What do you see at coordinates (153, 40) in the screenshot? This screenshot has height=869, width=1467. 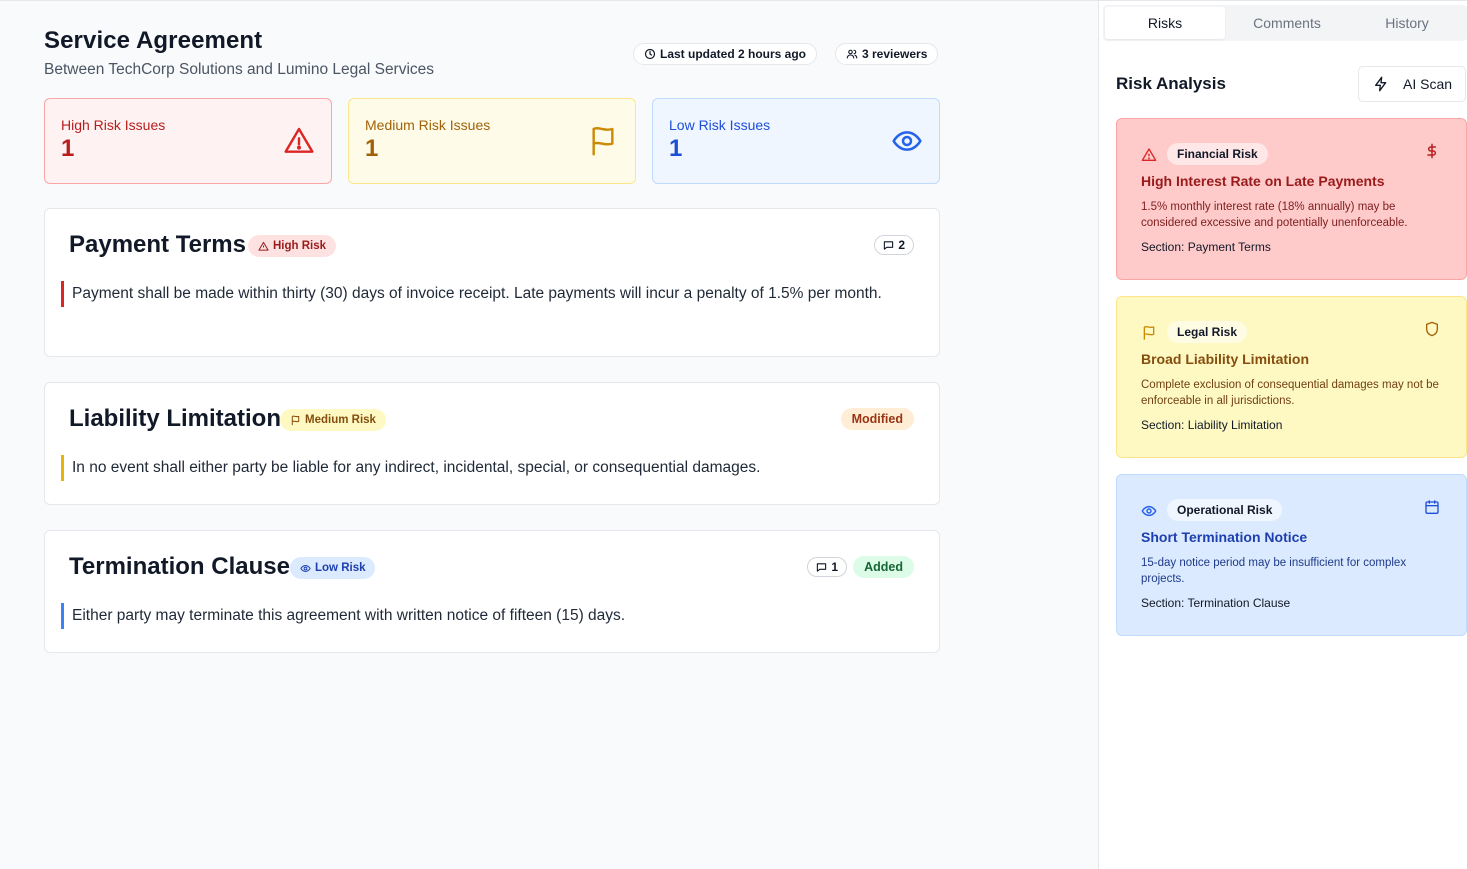 I see `page-title: Service Agreement` at bounding box center [153, 40].